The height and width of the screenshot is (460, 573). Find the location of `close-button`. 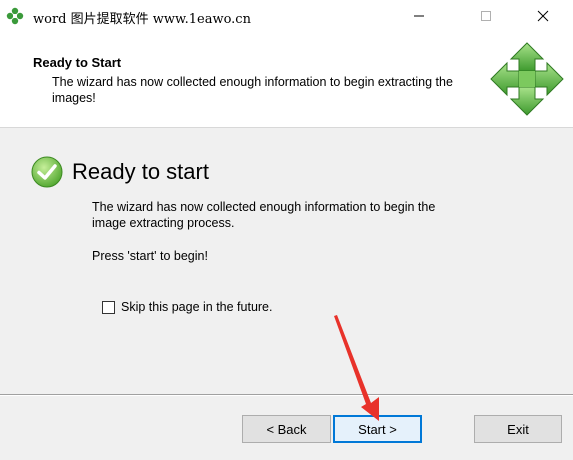

close-button is located at coordinates (543, 16).